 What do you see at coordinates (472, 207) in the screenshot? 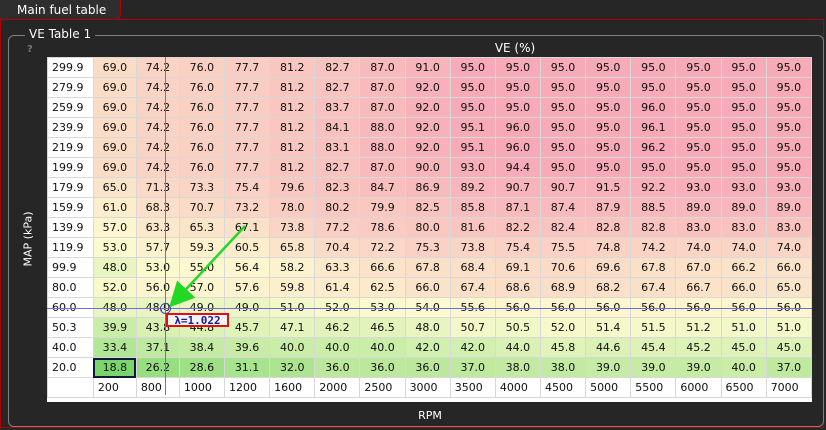
I see `ve-cell: 85.8` at bounding box center [472, 207].